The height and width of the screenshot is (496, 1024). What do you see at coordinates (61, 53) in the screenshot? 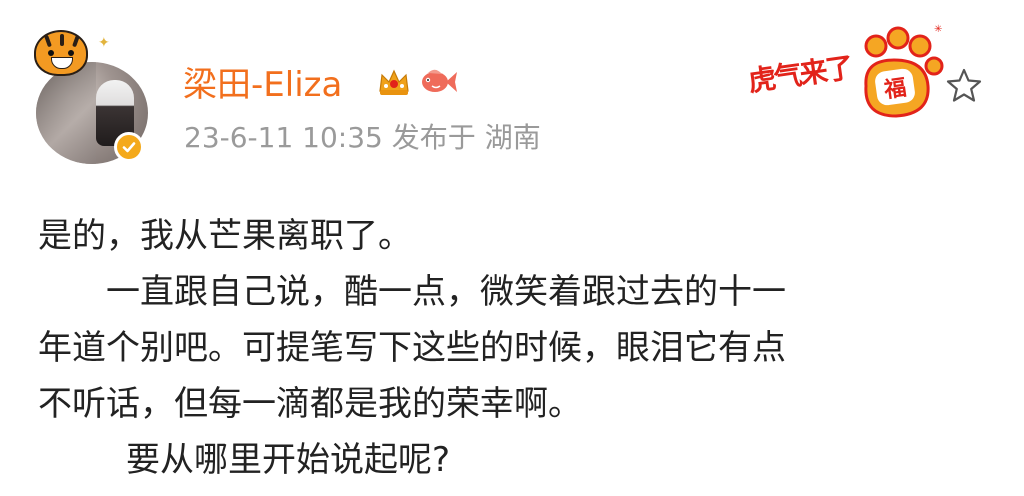
I see `tiger-avatar-frame-icon` at bounding box center [61, 53].